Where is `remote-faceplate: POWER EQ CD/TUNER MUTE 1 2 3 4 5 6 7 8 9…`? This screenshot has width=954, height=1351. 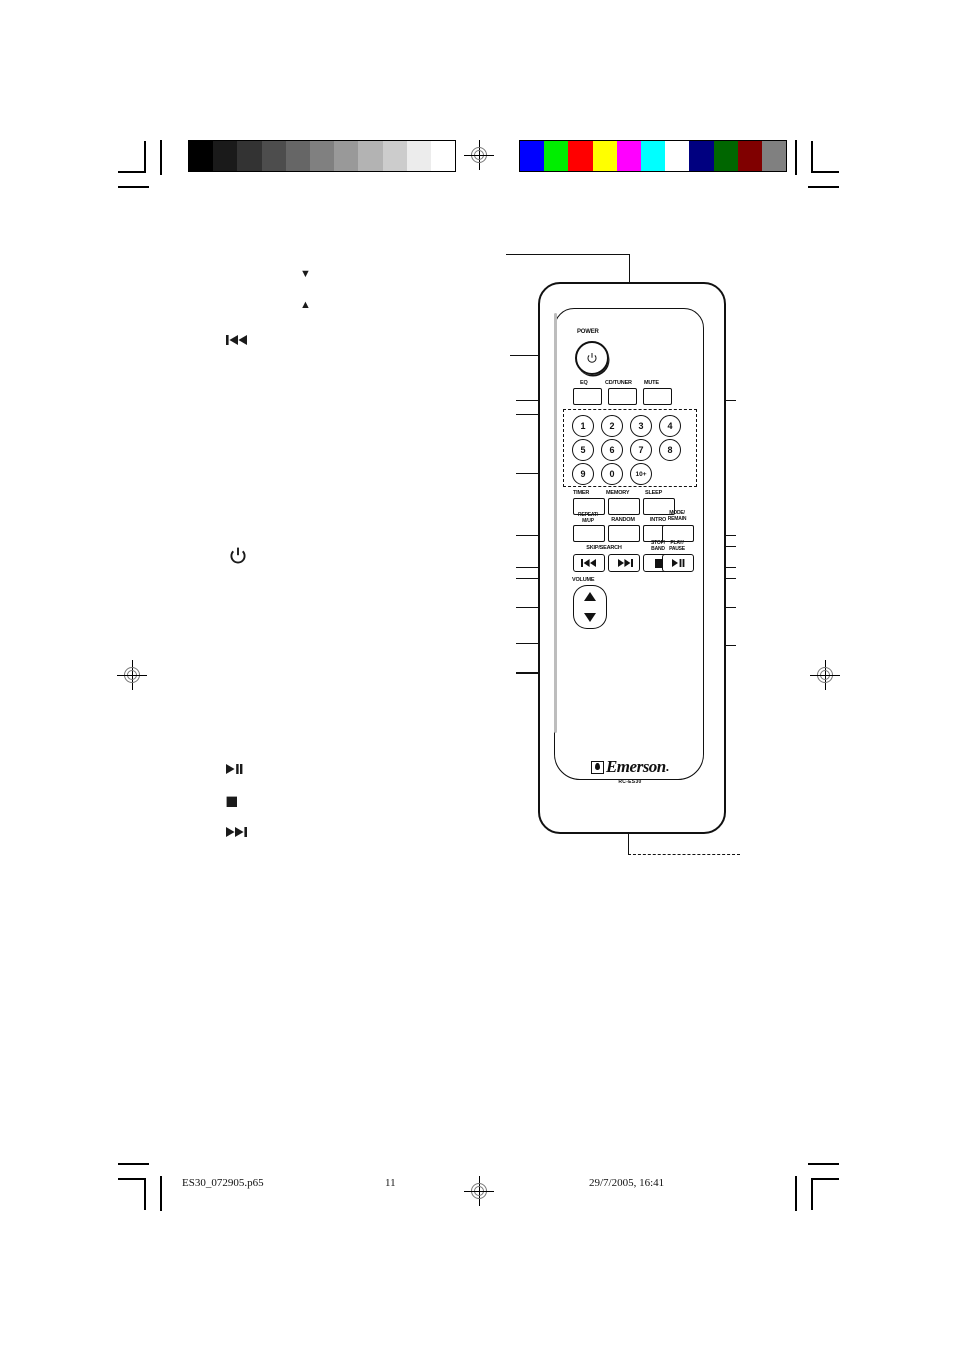 remote-faceplate: POWER EQ CD/TUNER MUTE 1 2 3 4 5 6 7 8 9… is located at coordinates (629, 546).